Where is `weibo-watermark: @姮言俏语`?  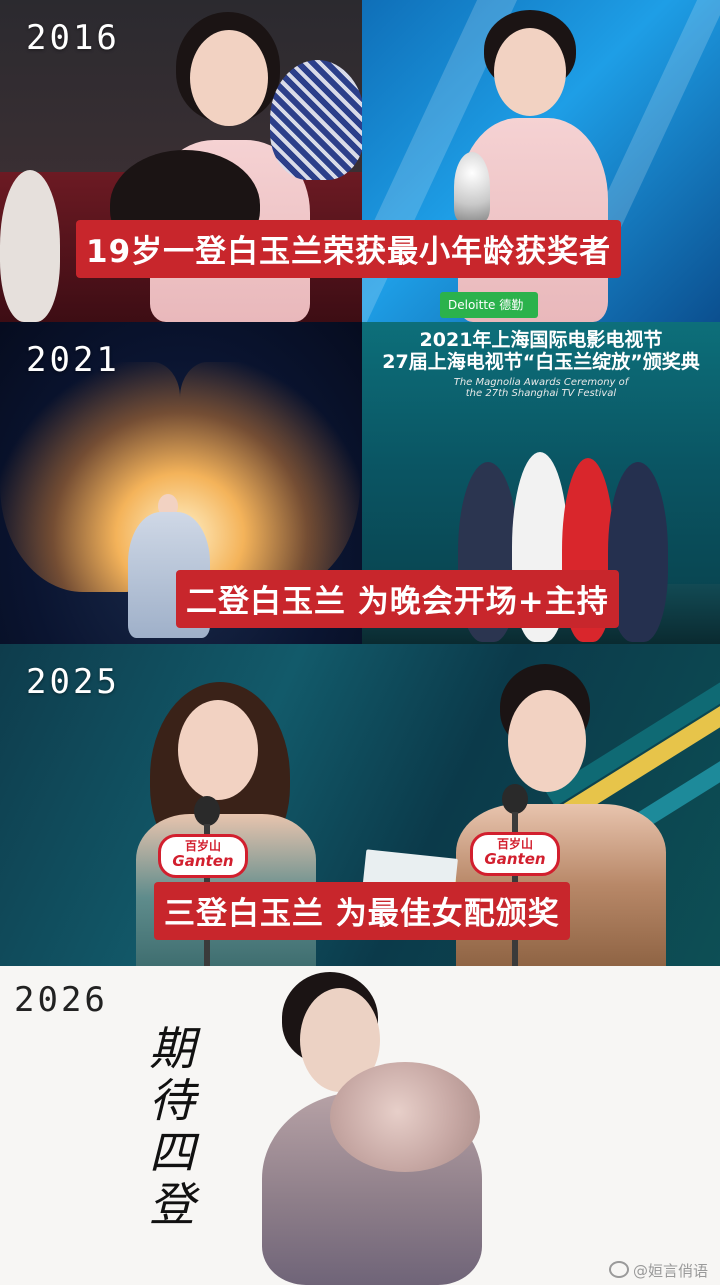 weibo-watermark: @姮言俏语 is located at coordinates (658, 1270).